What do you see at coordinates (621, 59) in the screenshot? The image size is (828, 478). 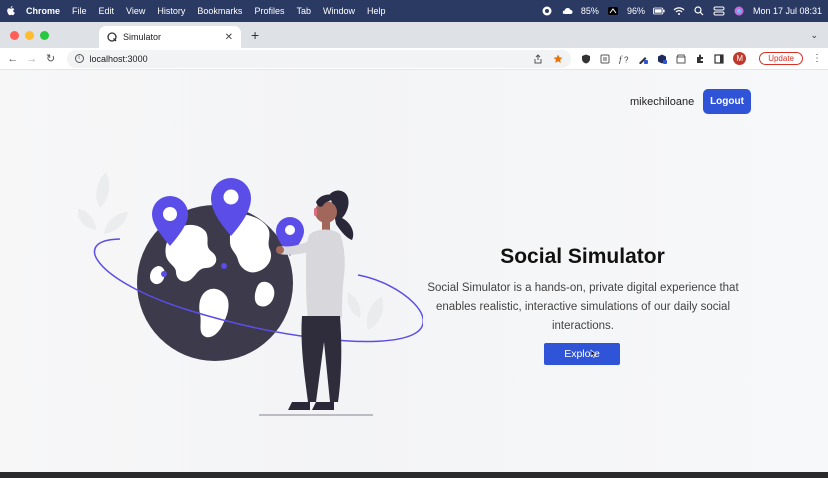 I see `svg-text: f` at bounding box center [621, 59].